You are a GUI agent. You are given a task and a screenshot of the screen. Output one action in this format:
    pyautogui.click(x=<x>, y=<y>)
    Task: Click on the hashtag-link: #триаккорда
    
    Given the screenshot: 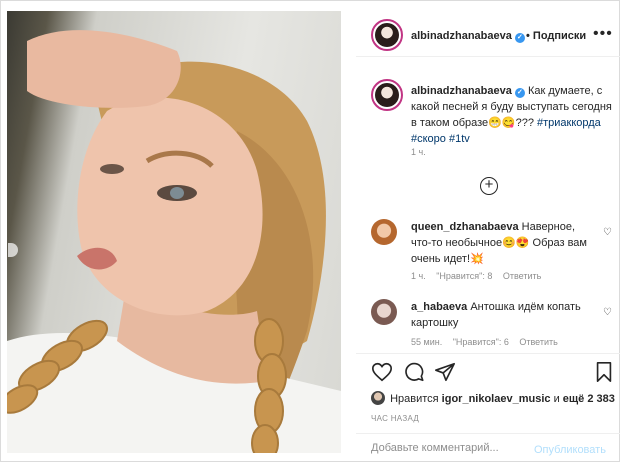 What is the action you would take?
    pyautogui.click(x=569, y=123)
    